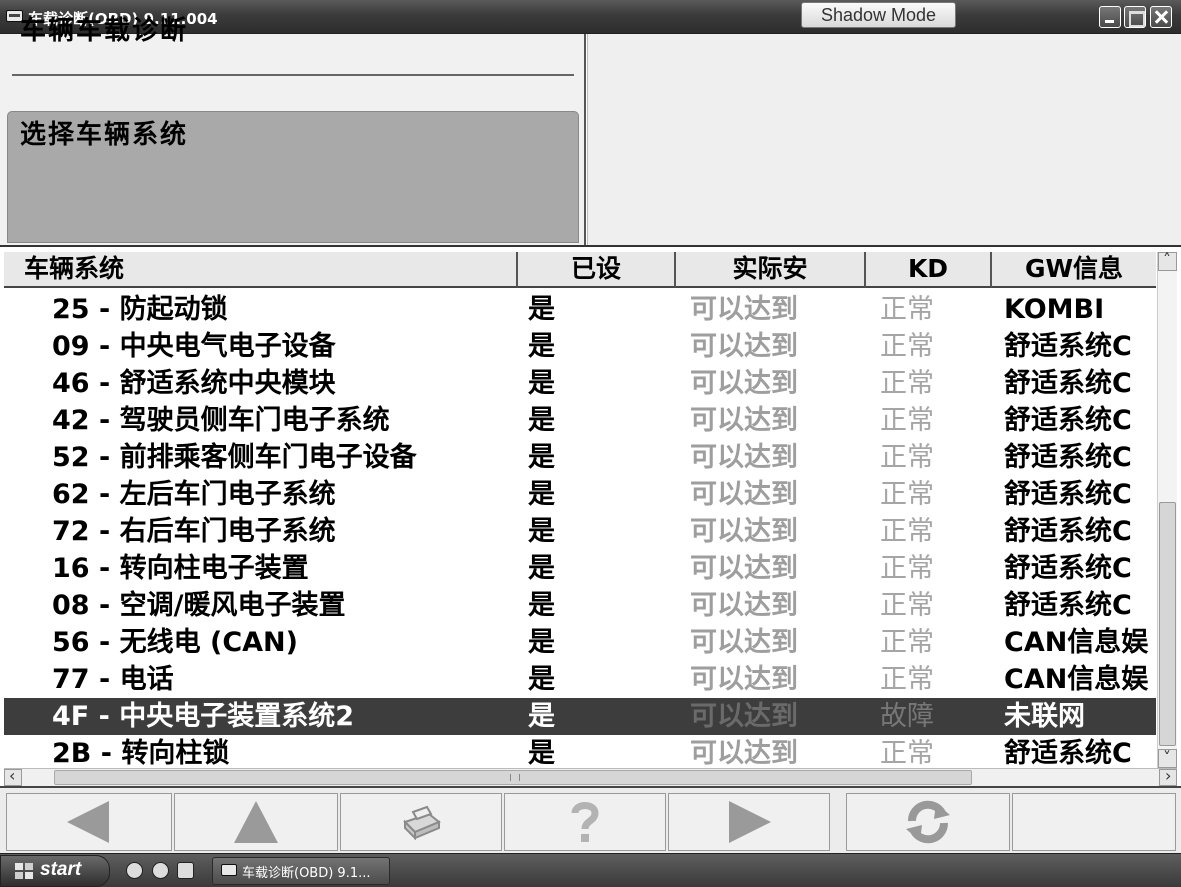 This screenshot has width=1181, height=887. Describe the element at coordinates (580, 309) in the screenshot. I see `table-row: 25 - 防起动锁 是 可以达到 正常 KOMBI` at that location.